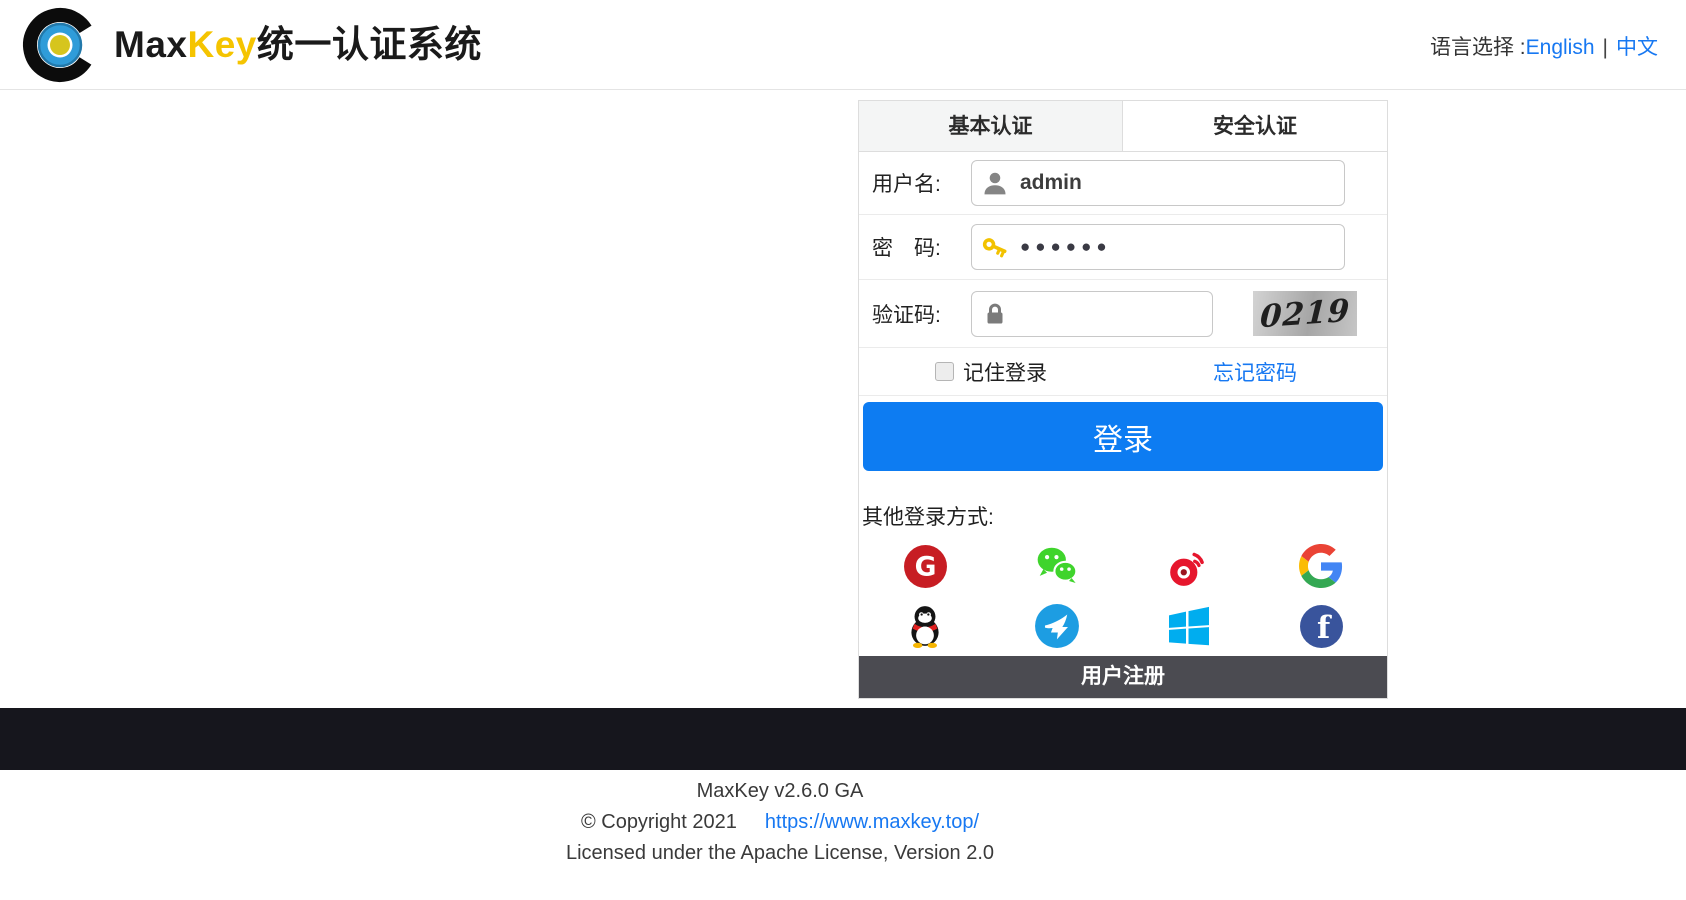  What do you see at coordinates (1092, 313) in the screenshot?
I see `captcha-input` at bounding box center [1092, 313].